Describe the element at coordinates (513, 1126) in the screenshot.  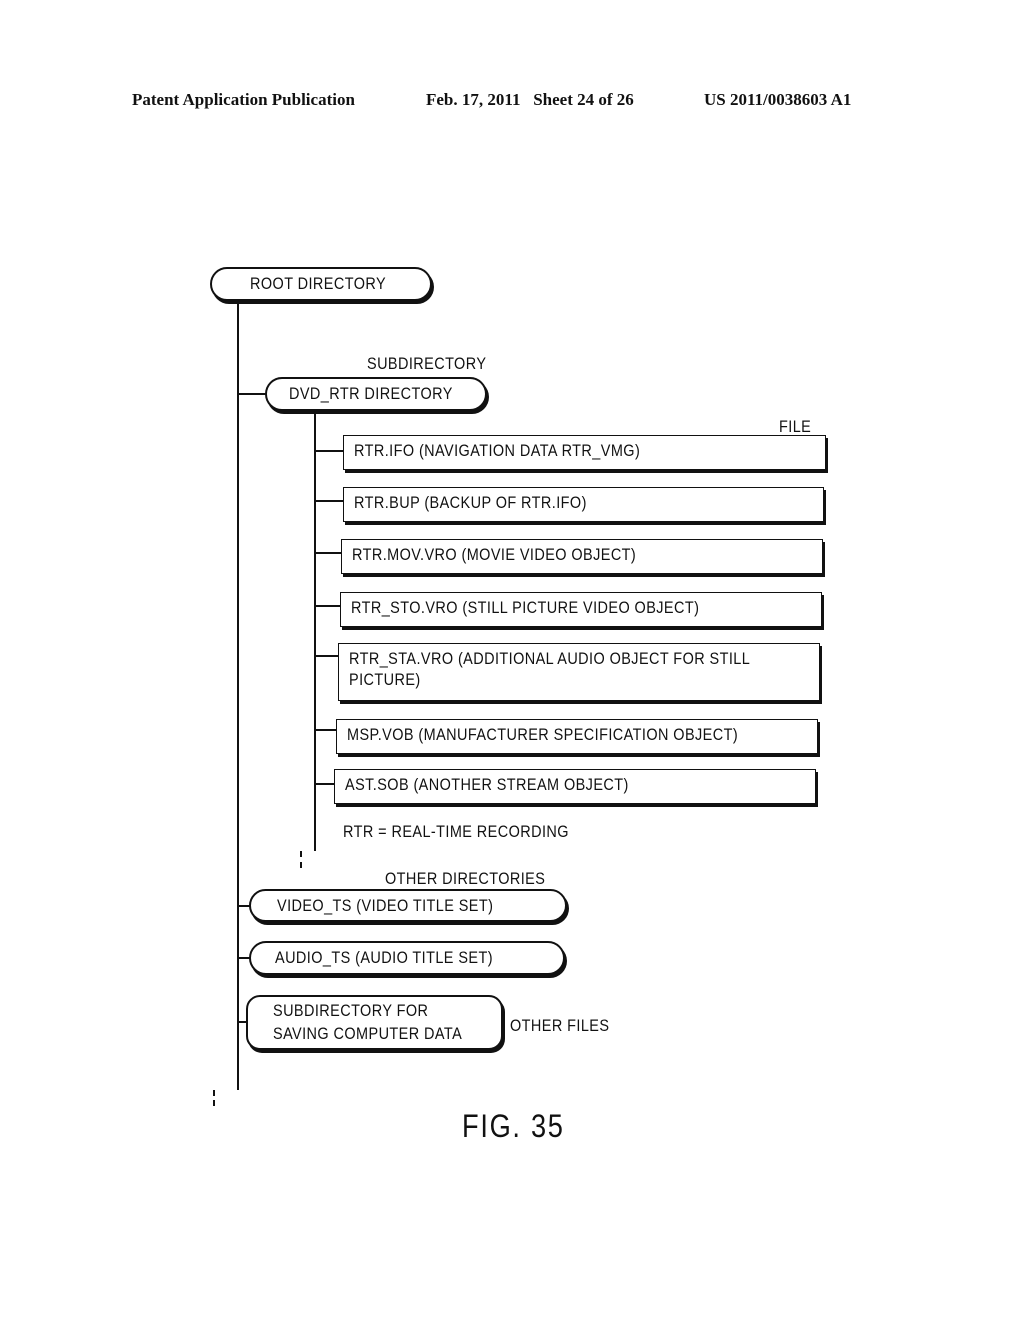
I see `figure-label: FIG. 35` at that location.